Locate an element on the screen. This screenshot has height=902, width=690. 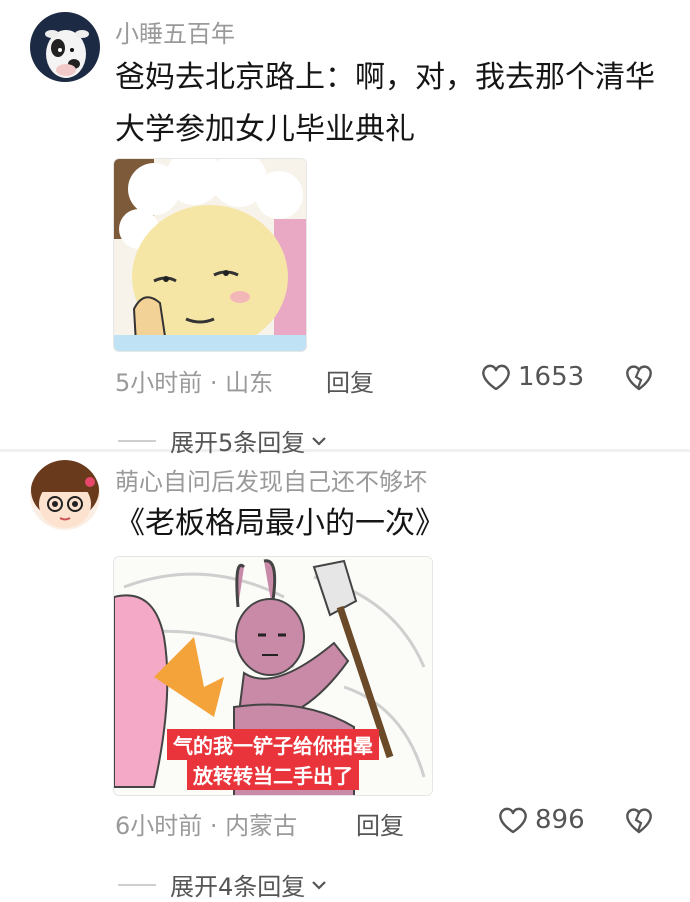
rabbit-shovel-sticker: 气的我一铲子给你拍晕 放转转当二手出了 is located at coordinates (273, 676).